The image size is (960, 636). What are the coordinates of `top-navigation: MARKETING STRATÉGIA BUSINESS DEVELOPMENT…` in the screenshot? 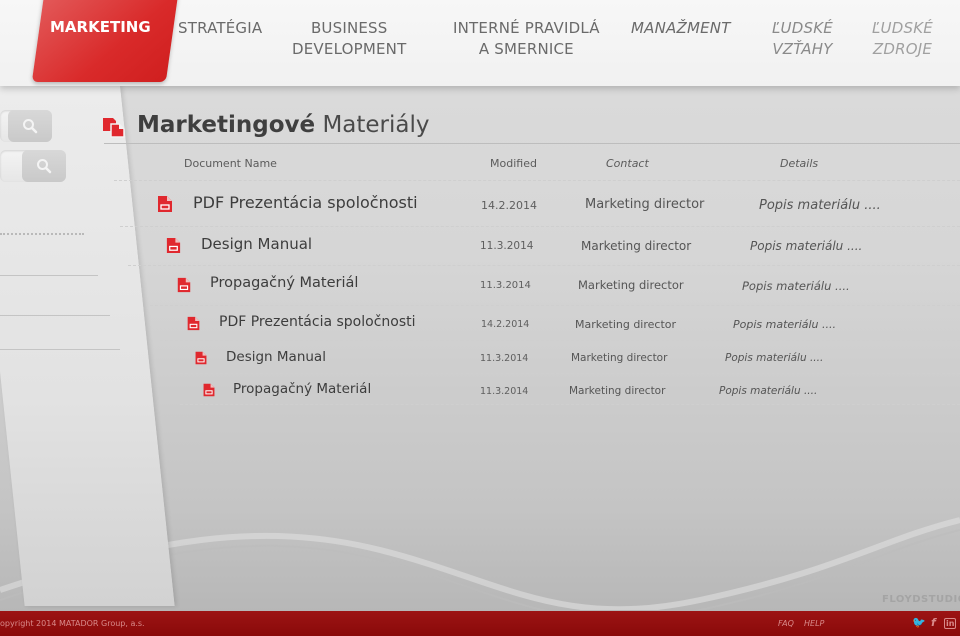 It's located at (480, 43).